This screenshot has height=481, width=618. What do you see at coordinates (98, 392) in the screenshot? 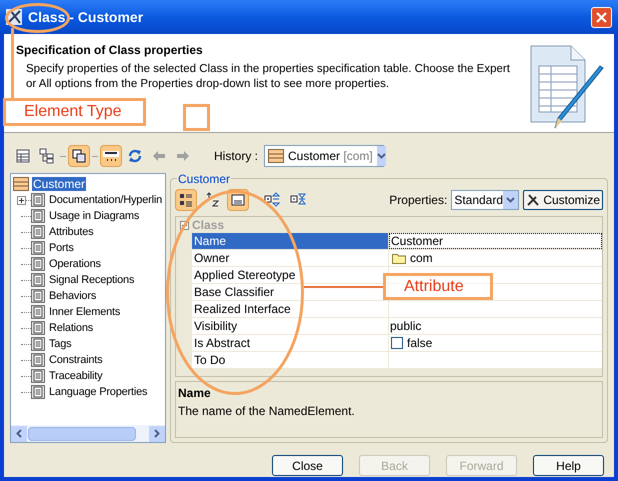
I see `tree-item: Language Properties` at bounding box center [98, 392].